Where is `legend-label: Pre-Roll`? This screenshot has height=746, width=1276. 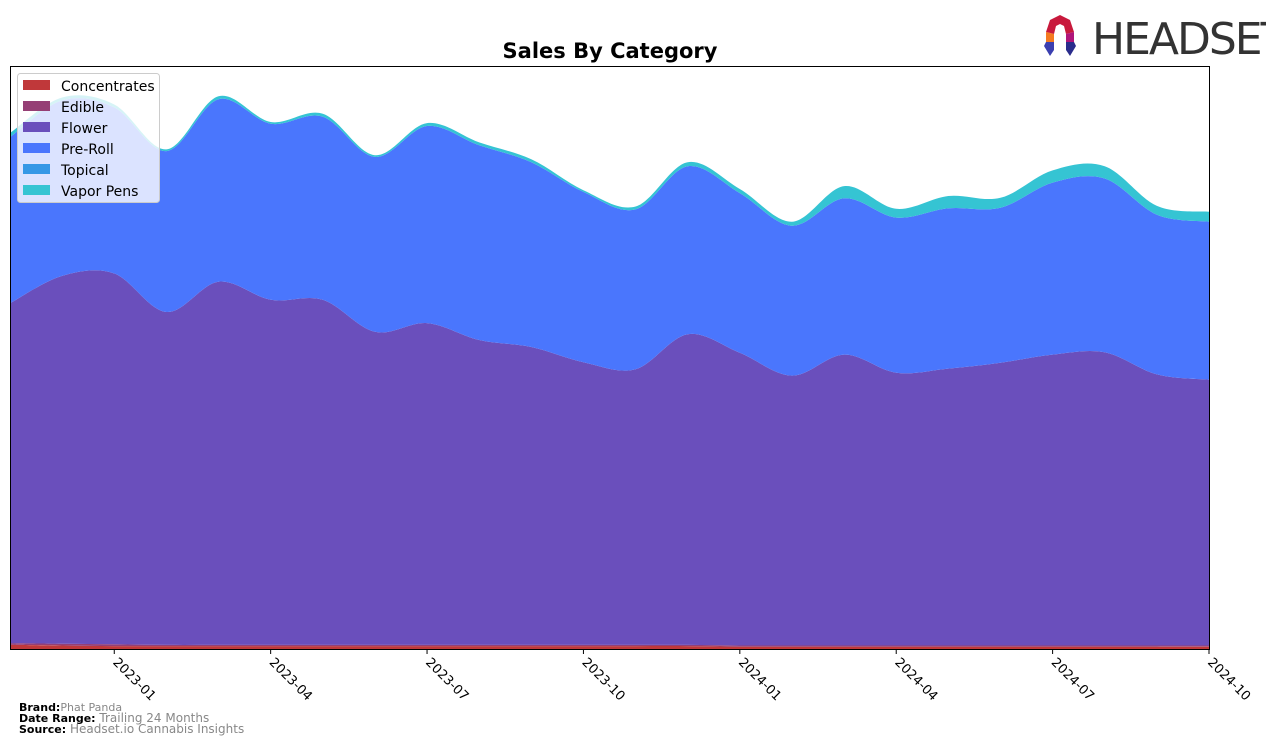 legend-label: Pre-Roll is located at coordinates (87, 150).